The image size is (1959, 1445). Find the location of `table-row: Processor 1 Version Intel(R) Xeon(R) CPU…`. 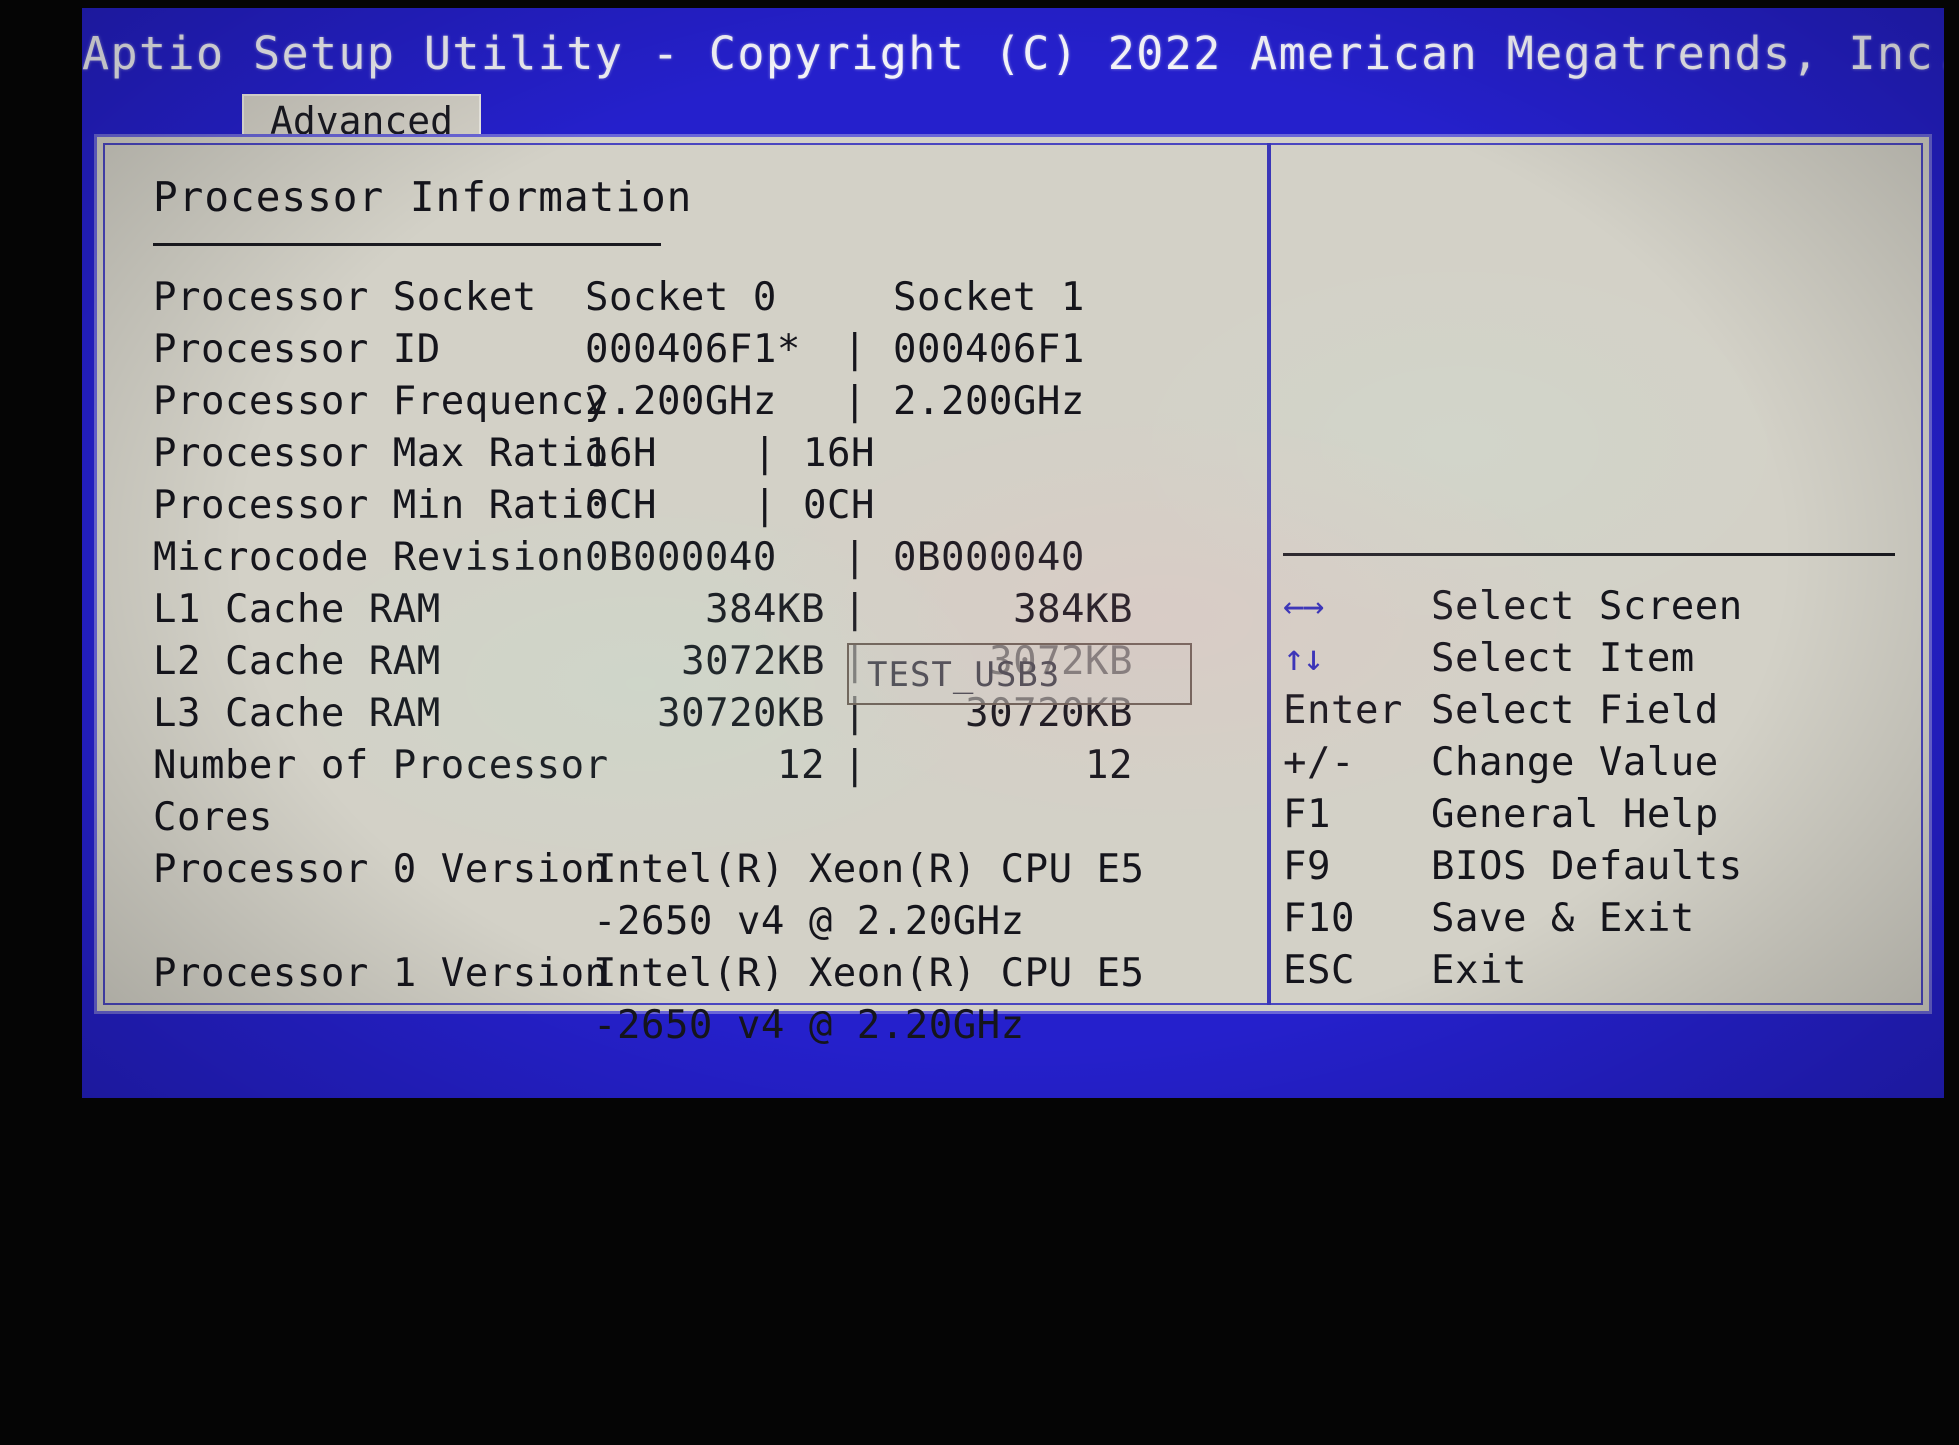

table-row: Processor 1 Version Intel(R) Xeon(R) CPU… is located at coordinates (710, 974).